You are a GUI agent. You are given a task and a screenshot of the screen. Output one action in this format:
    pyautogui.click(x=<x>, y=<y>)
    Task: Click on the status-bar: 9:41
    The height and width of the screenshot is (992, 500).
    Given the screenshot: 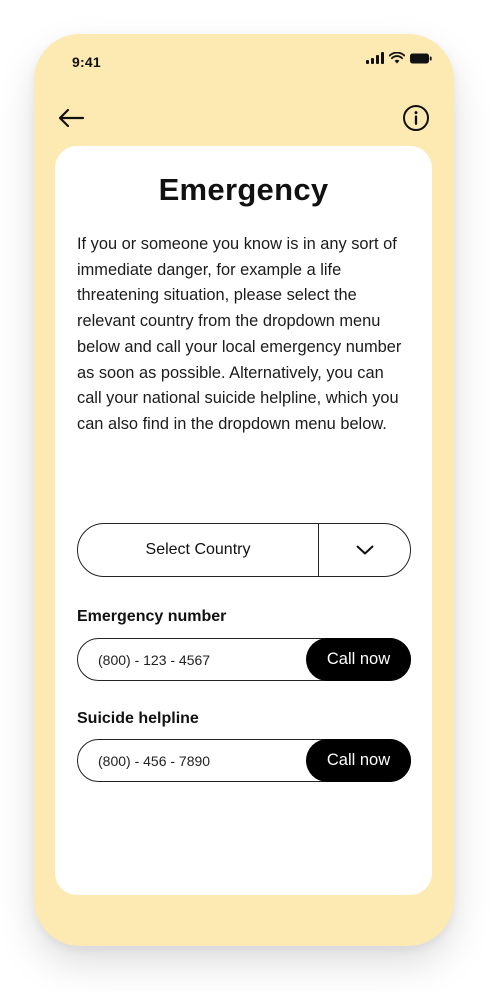 What is the action you would take?
    pyautogui.click(x=244, y=64)
    